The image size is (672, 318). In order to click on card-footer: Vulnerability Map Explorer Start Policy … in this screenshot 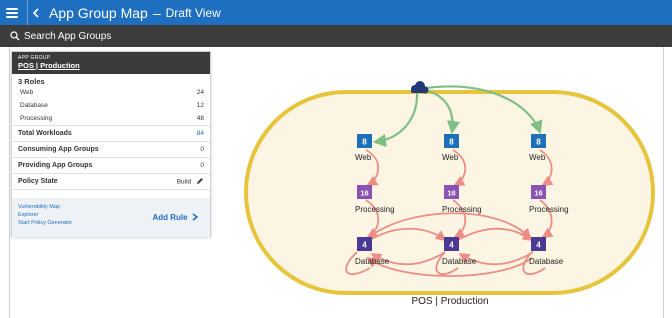, I will do `click(111, 217)`.